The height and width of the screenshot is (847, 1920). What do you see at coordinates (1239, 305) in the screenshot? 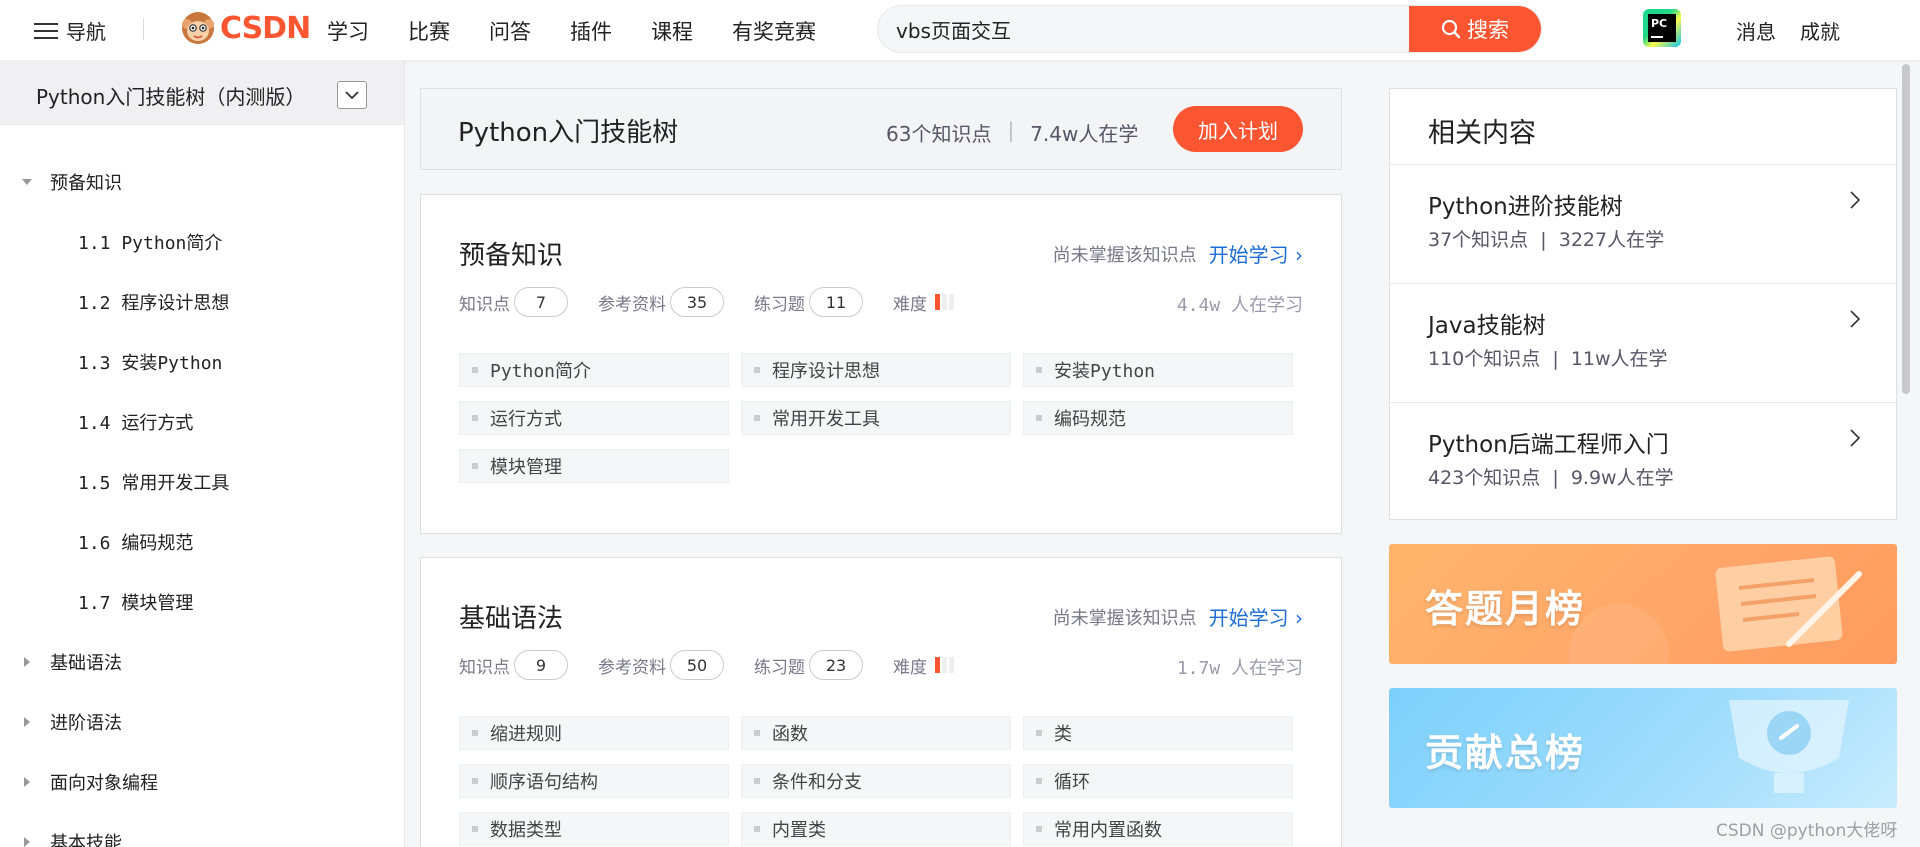
I see `section-learners: 4.4w 人在学习` at bounding box center [1239, 305].